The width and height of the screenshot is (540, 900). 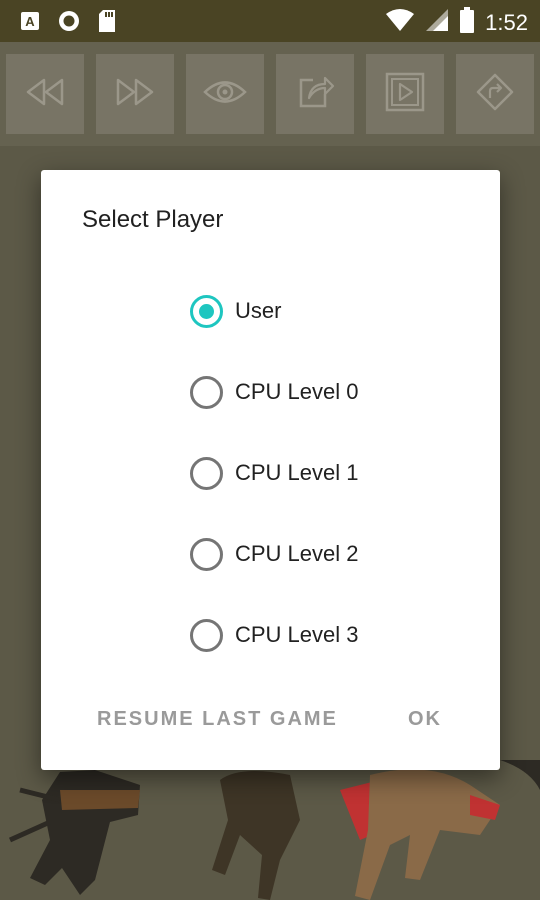 What do you see at coordinates (258, 310) in the screenshot?
I see `option-label: User` at bounding box center [258, 310].